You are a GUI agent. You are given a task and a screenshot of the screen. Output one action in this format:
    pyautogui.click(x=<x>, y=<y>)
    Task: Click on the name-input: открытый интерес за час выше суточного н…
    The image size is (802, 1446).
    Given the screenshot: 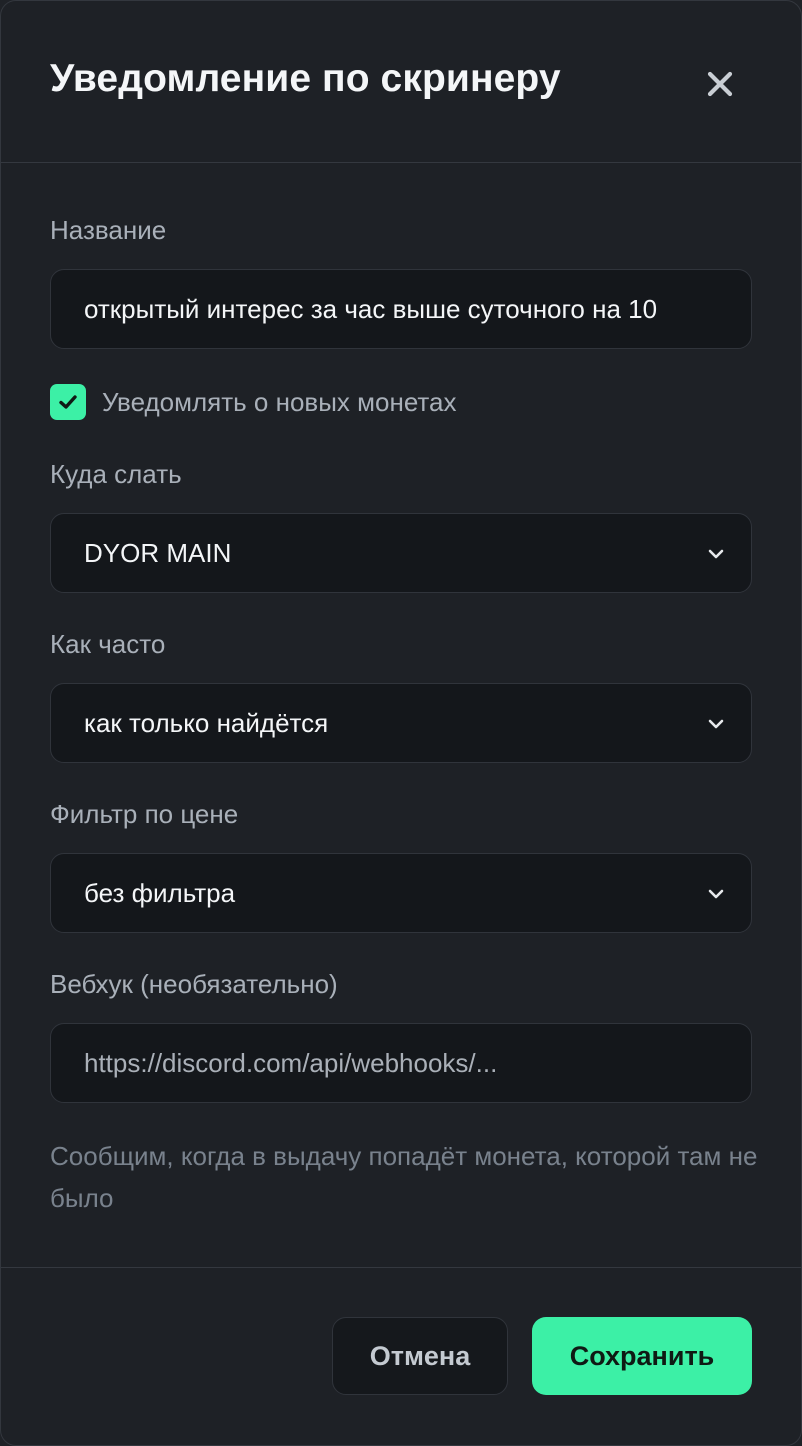 What is the action you would take?
    pyautogui.click(x=401, y=309)
    